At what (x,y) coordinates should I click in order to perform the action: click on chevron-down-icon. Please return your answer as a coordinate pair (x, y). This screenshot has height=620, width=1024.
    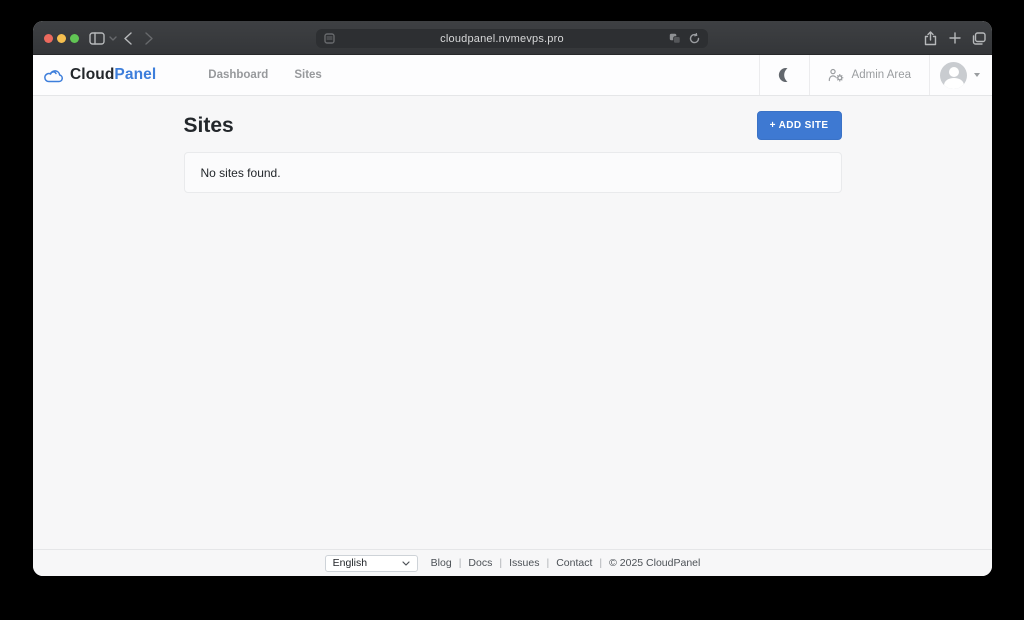
    Looking at the image, I should click on (113, 38).